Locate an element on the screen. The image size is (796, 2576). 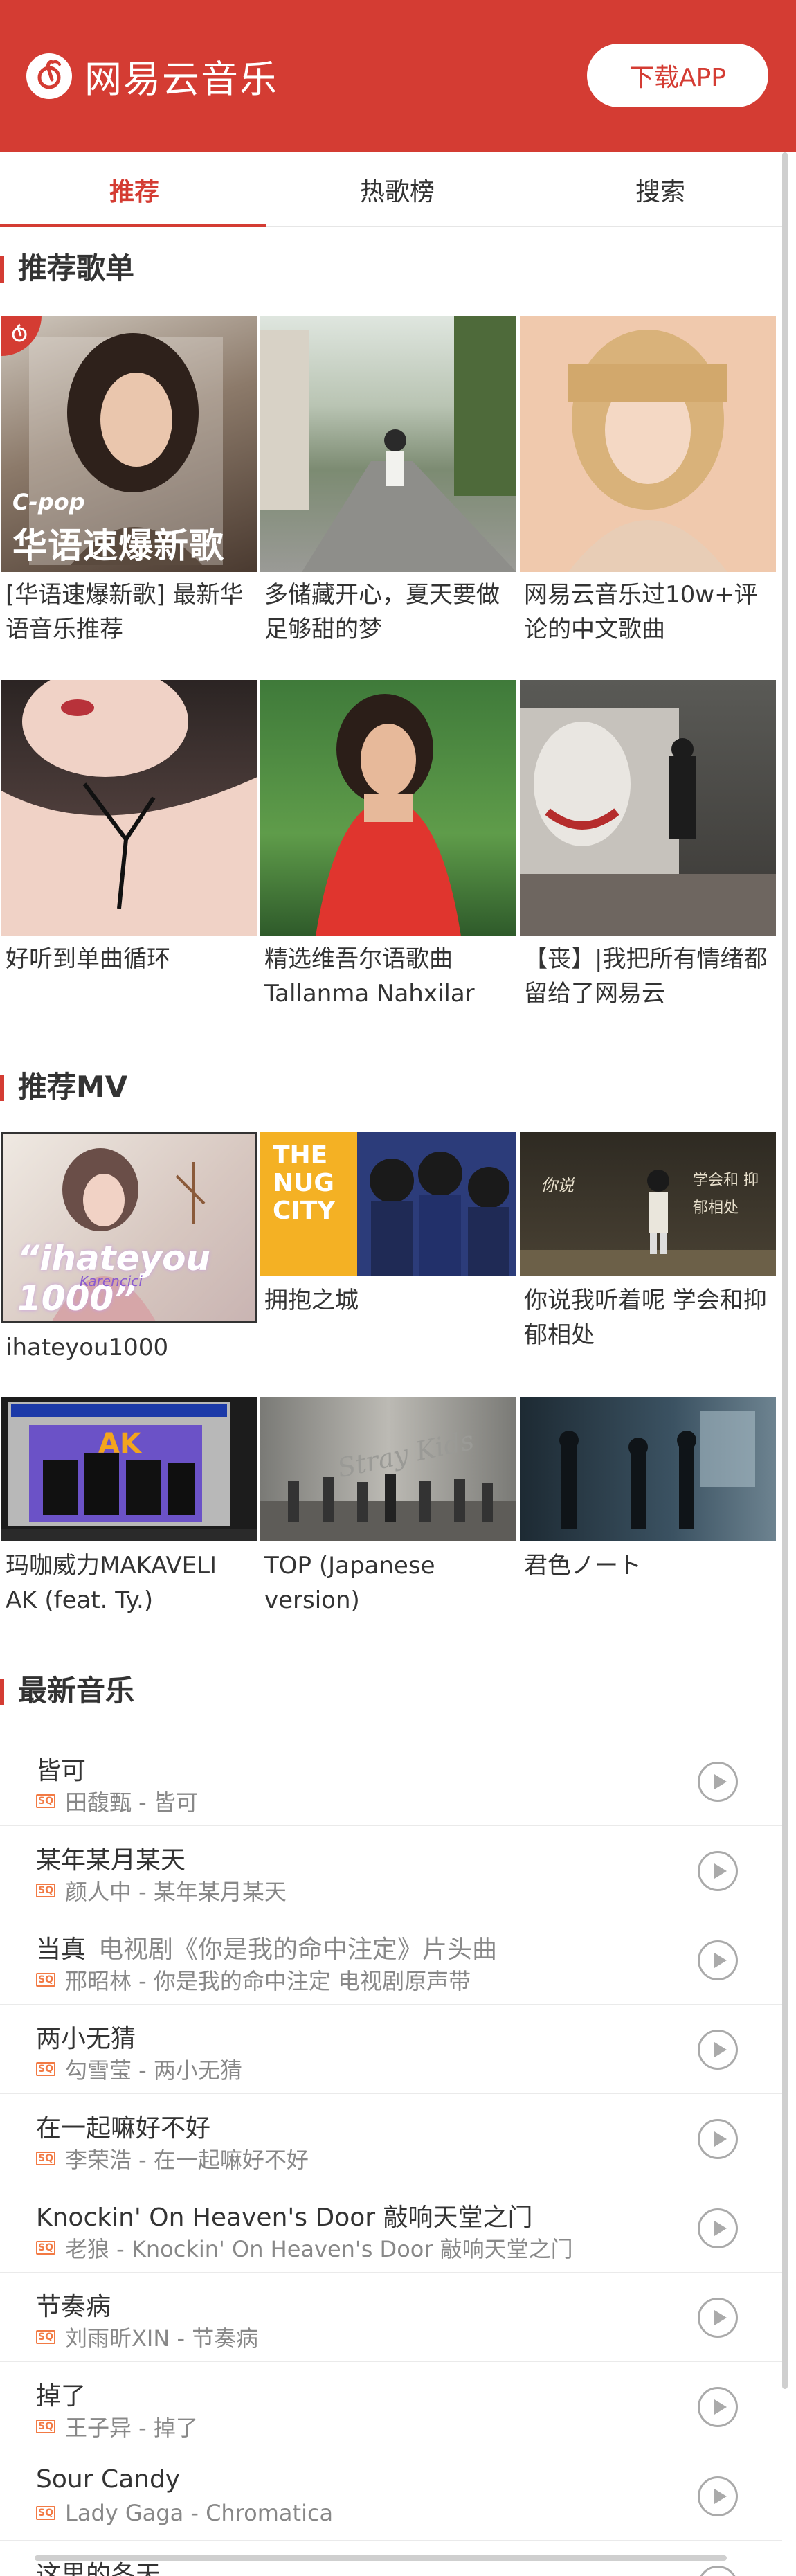
cover-text-big: 华语速爆新歌 is located at coordinates (118, 546).